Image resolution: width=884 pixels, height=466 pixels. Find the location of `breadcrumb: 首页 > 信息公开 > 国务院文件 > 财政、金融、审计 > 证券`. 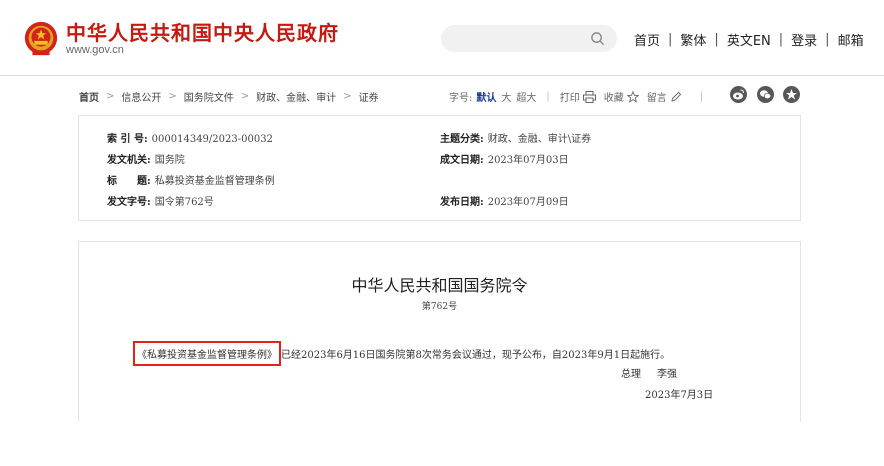

breadcrumb: 首页 > 信息公开 > 国务院文件 > 财政、金融、审计 > 证券 is located at coordinates (229, 96).